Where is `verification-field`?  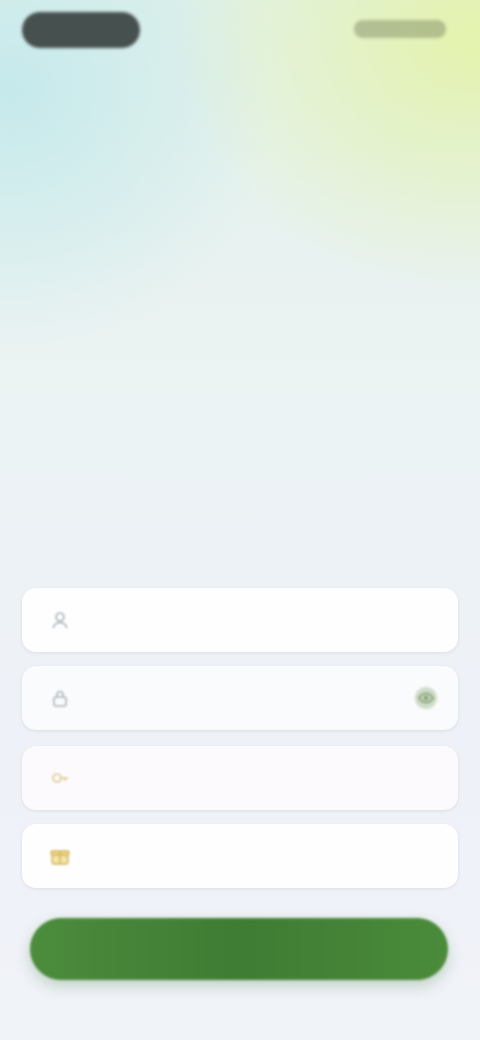
verification-field is located at coordinates (240, 778).